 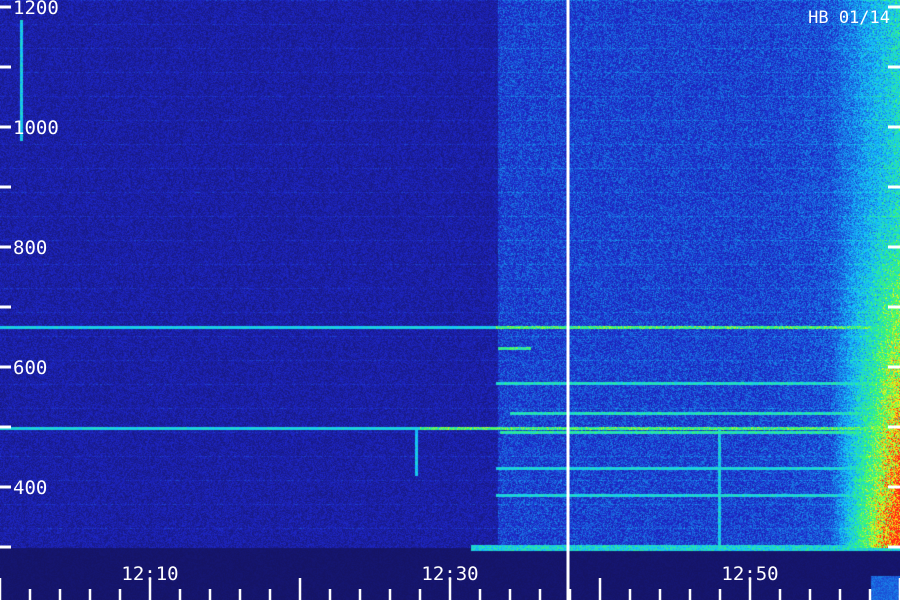 I want to click on y-tick-label-1200: 1200, so click(x=36, y=9).